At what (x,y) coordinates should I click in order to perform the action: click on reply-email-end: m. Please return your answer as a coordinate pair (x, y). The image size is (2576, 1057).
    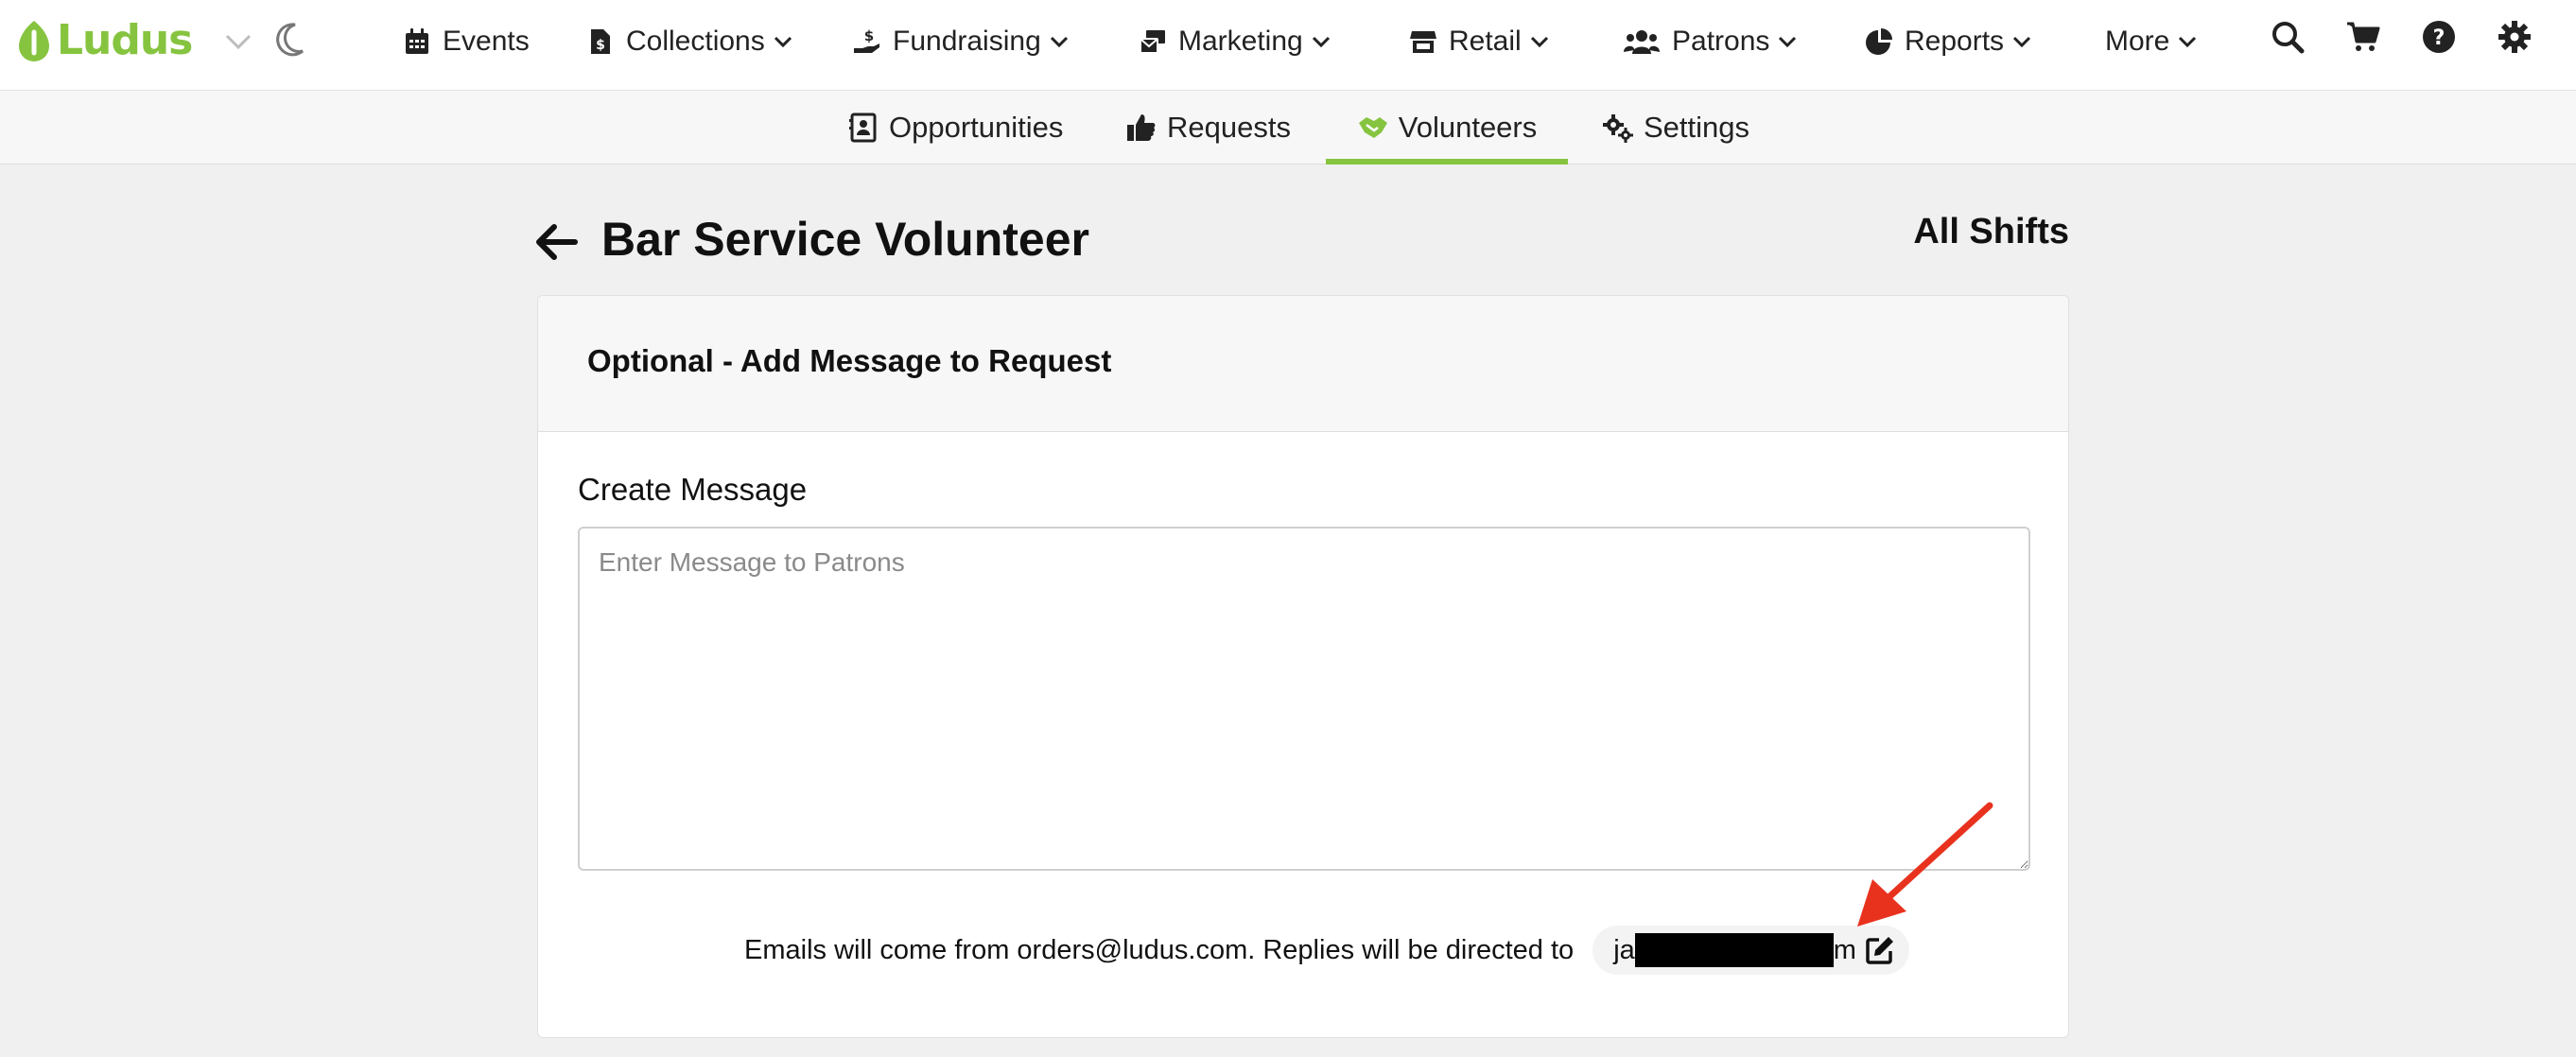
    Looking at the image, I should click on (1844, 949).